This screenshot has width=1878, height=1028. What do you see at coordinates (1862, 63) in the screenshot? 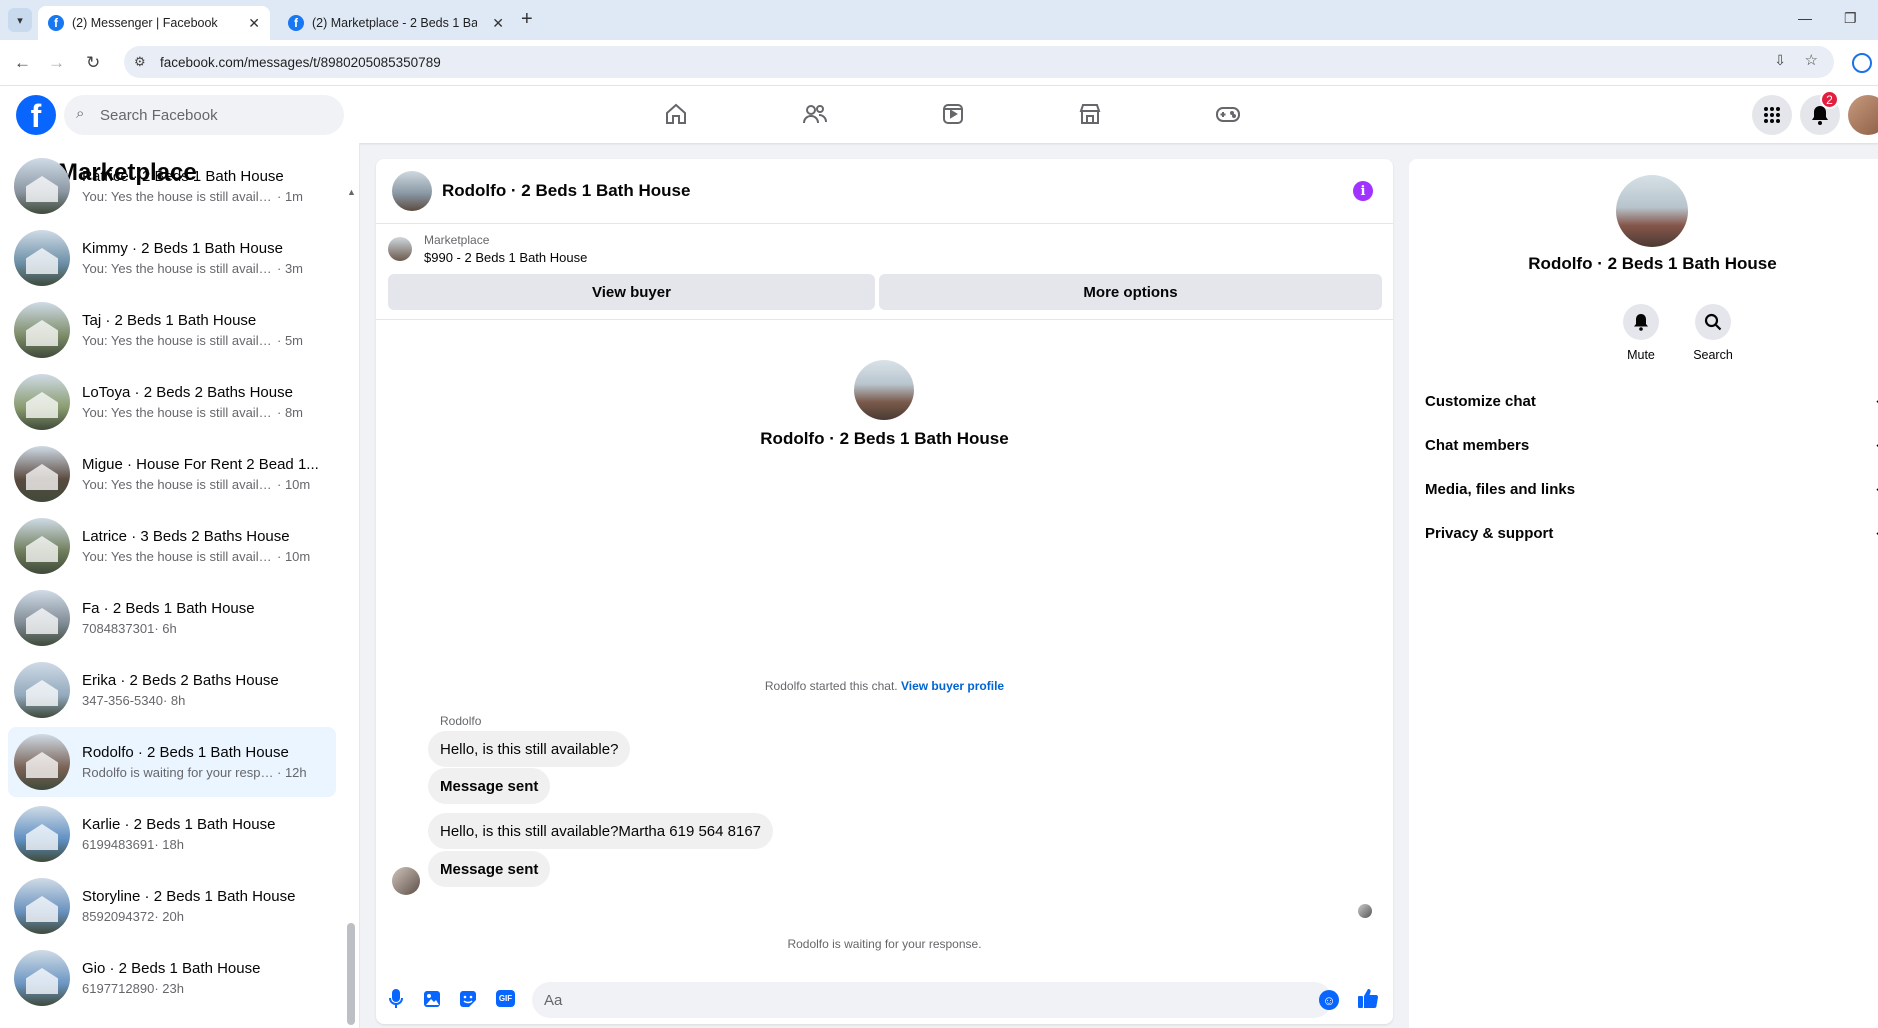
I see `browser-profile-icon` at bounding box center [1862, 63].